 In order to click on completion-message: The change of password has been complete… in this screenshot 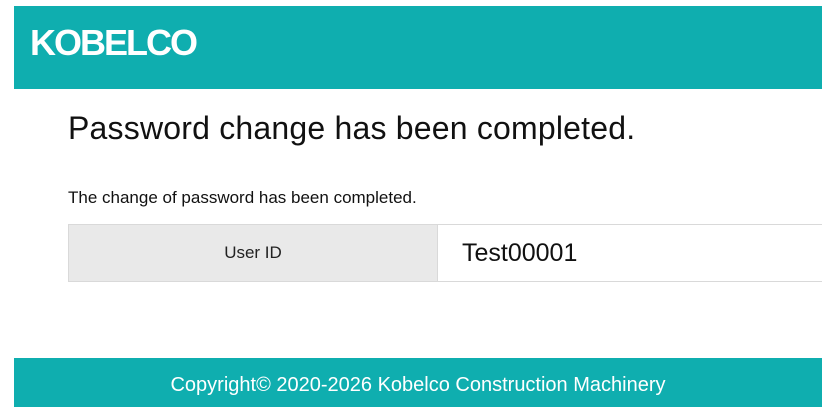, I will do `click(242, 197)`.